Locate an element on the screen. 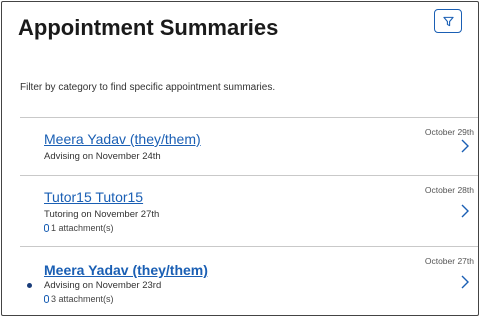 The height and width of the screenshot is (318, 480). appointment-name-link: Tutor15 Tutor15 is located at coordinates (93, 197).